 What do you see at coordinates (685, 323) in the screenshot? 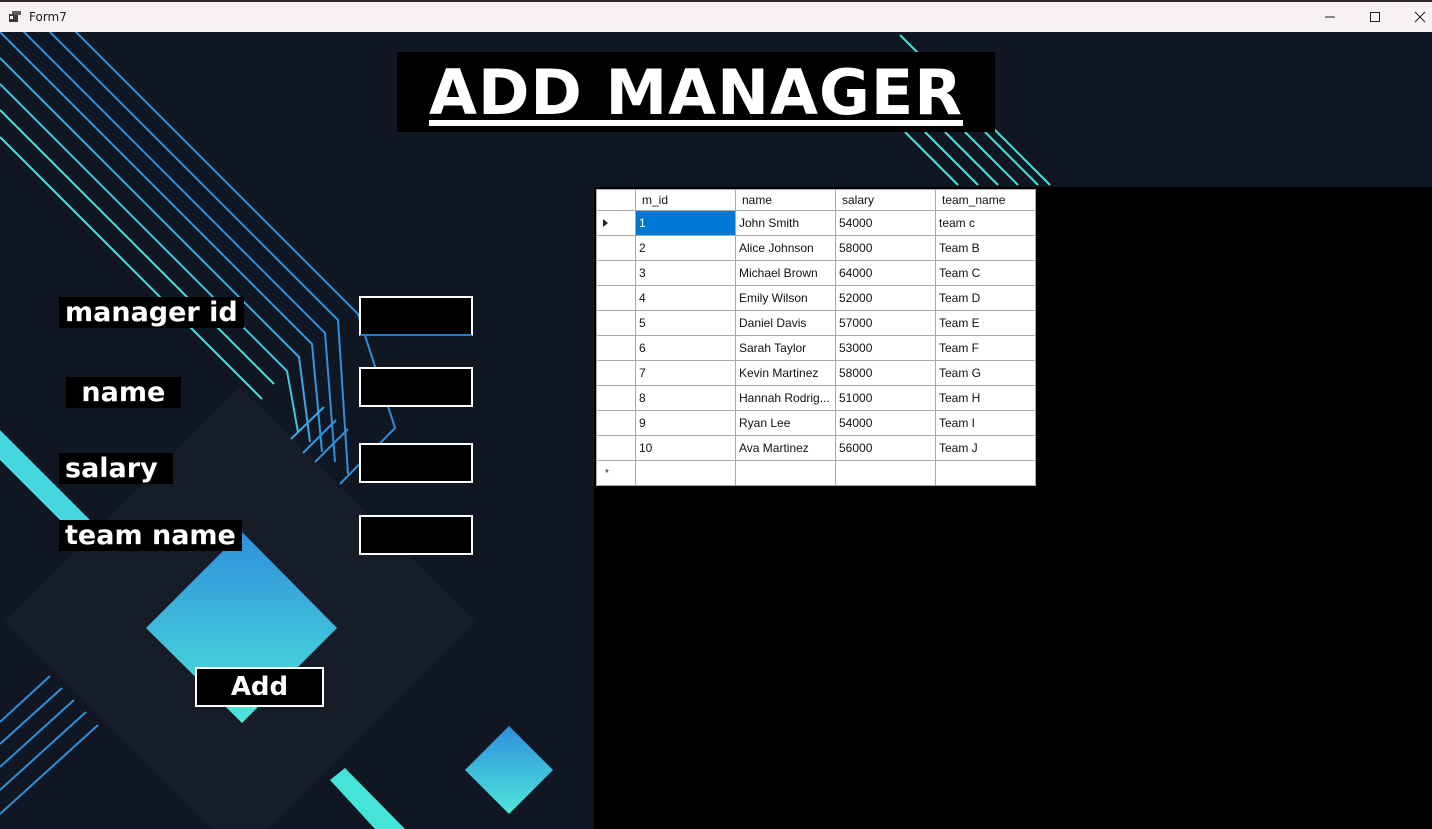
I see `cell-m-id: 5` at bounding box center [685, 323].